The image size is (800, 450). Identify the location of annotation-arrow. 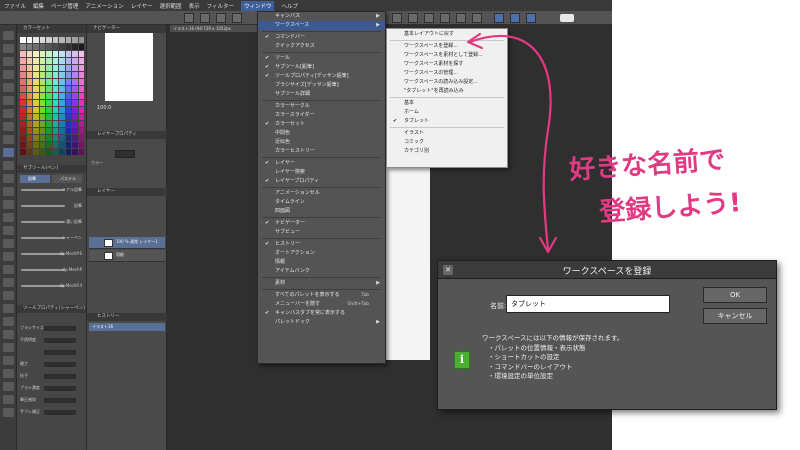
(512, 143).